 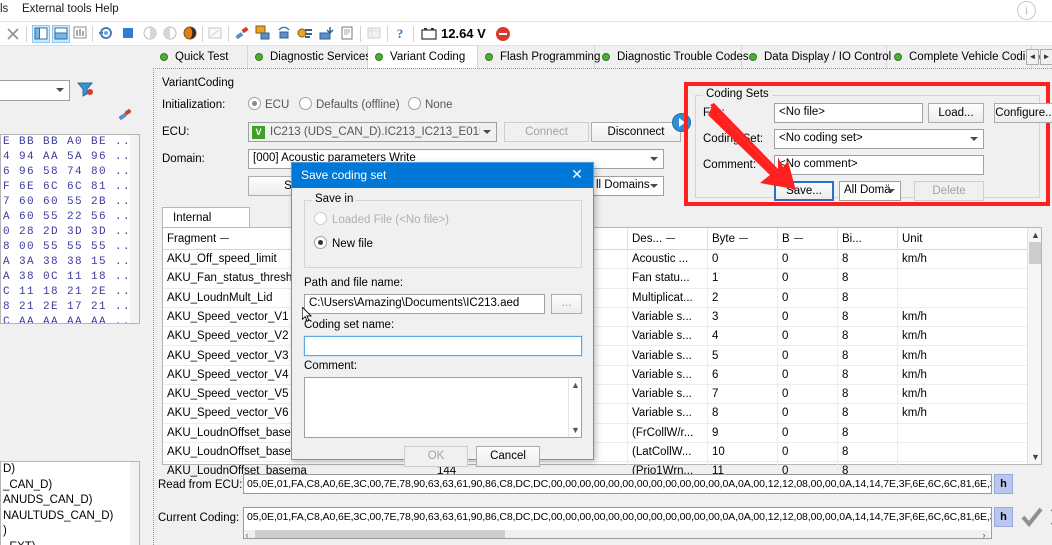 What do you see at coordinates (13, 34) in the screenshot?
I see `close-icon` at bounding box center [13, 34].